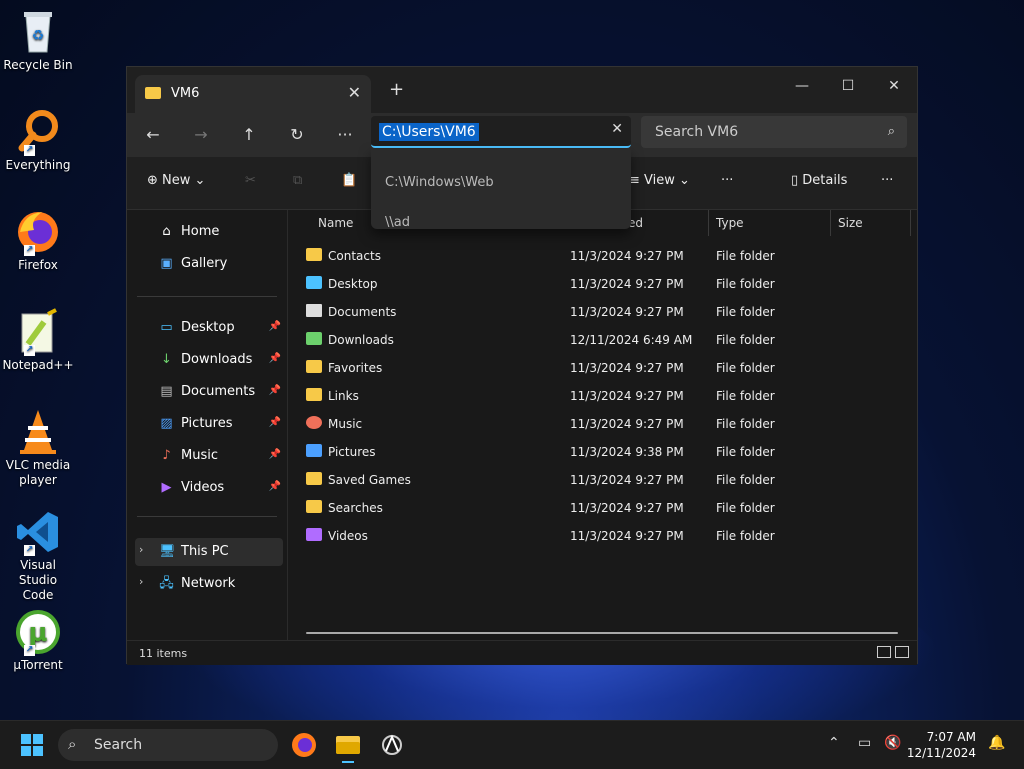 This screenshot has height=769, width=1024. What do you see at coordinates (38, 40) in the screenshot?
I see `desktop-icon-recycle-bin: ♻ Recycle Bin` at bounding box center [38, 40].